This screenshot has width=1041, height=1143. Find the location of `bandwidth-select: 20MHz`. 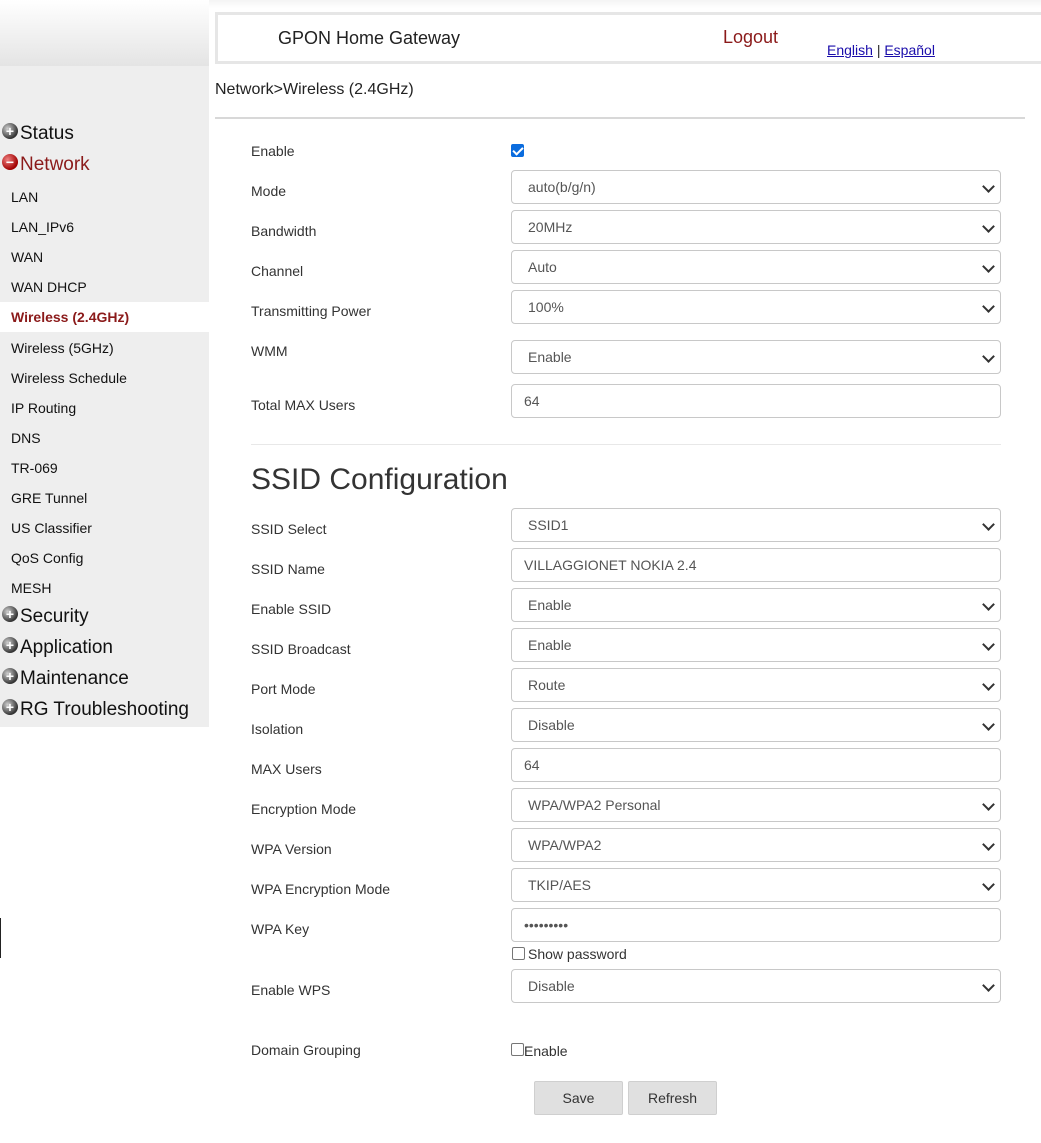

bandwidth-select: 20MHz is located at coordinates (756, 227).